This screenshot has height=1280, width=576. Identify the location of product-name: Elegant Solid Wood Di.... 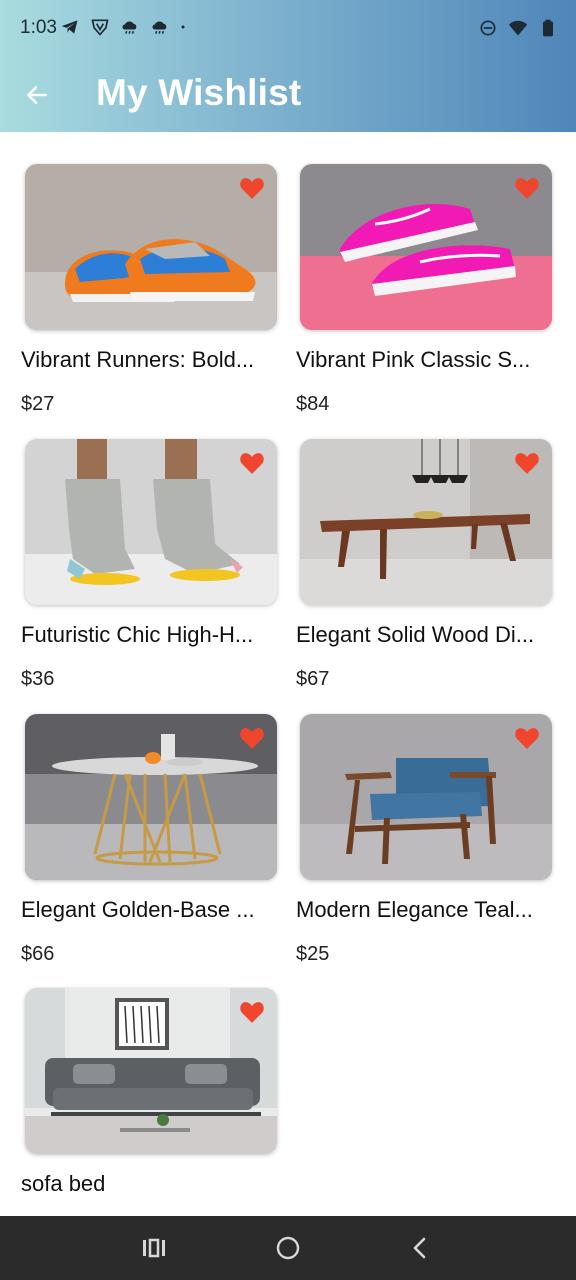
(415, 634).